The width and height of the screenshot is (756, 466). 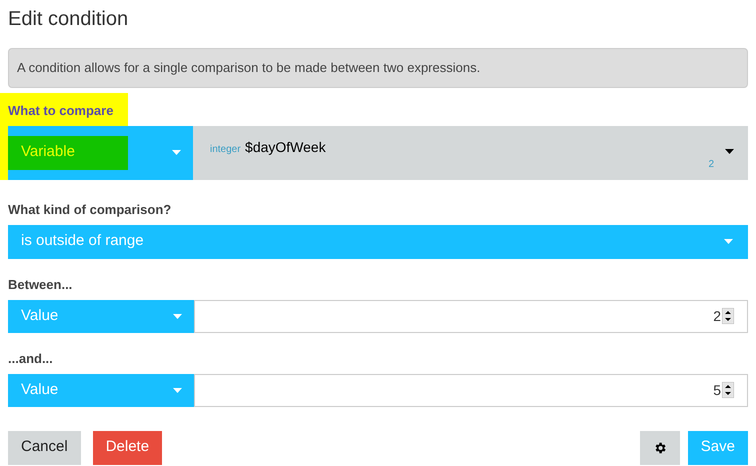 I want to click on source-dropdown: Variable, so click(x=100, y=153).